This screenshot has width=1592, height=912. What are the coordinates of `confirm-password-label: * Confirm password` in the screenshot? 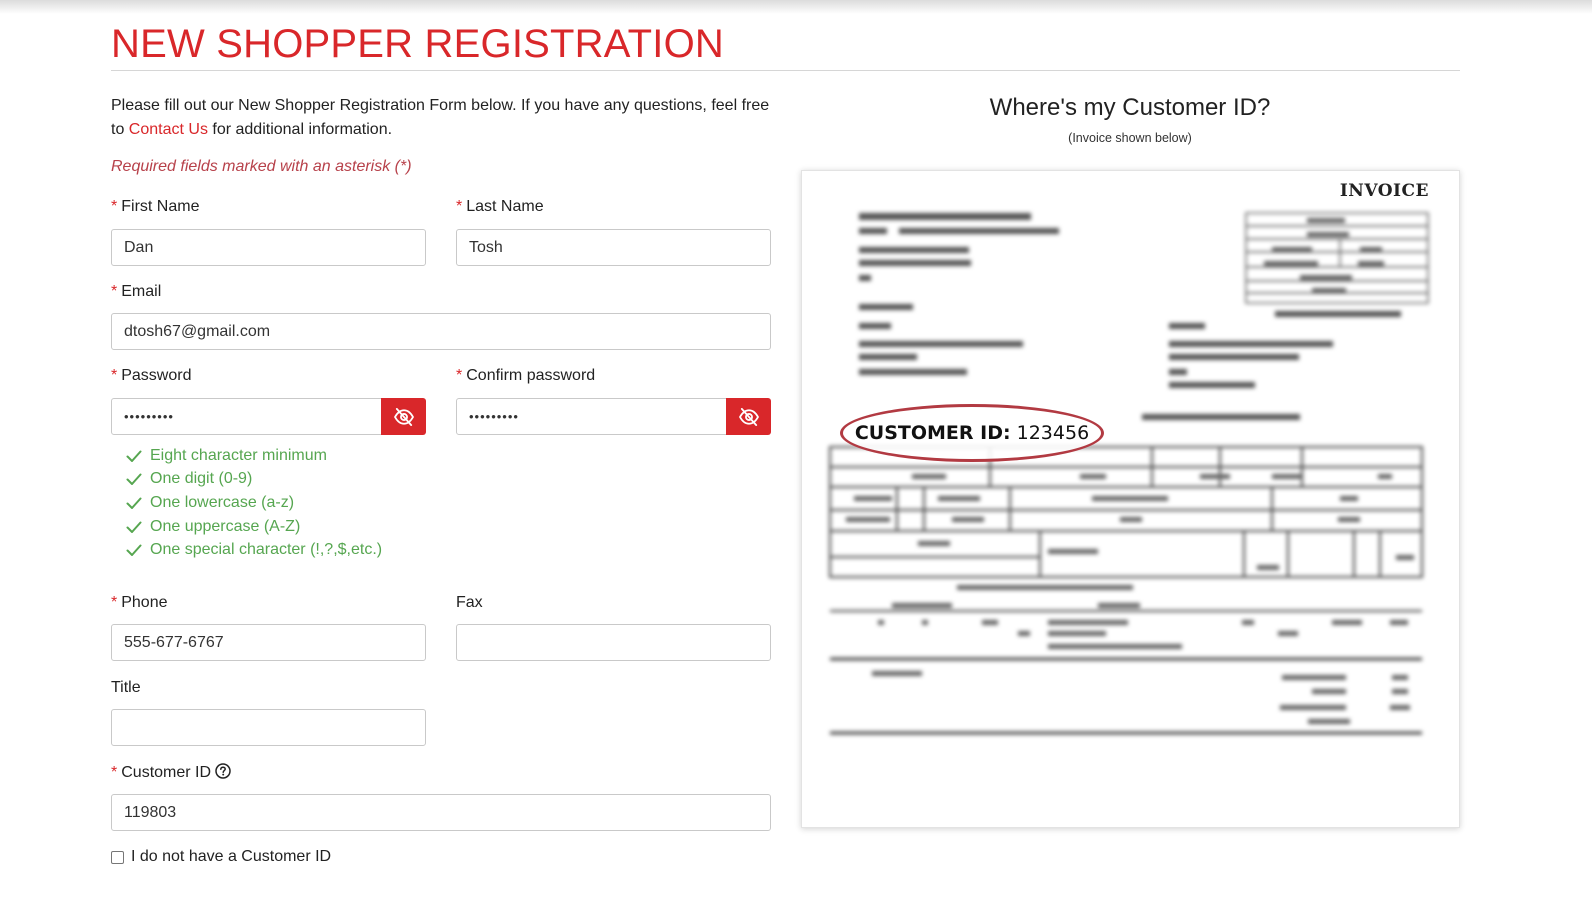 It's located at (525, 376).